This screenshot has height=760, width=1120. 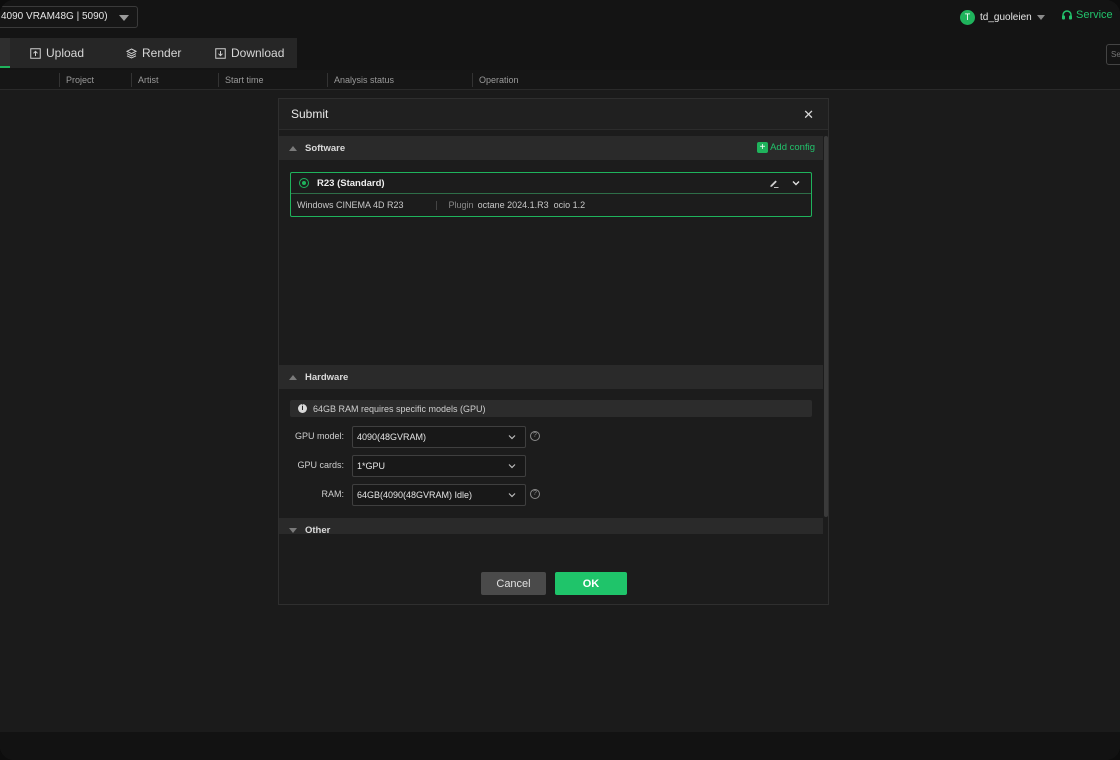 What do you see at coordinates (591, 583) in the screenshot?
I see `ok-button: OK` at bounding box center [591, 583].